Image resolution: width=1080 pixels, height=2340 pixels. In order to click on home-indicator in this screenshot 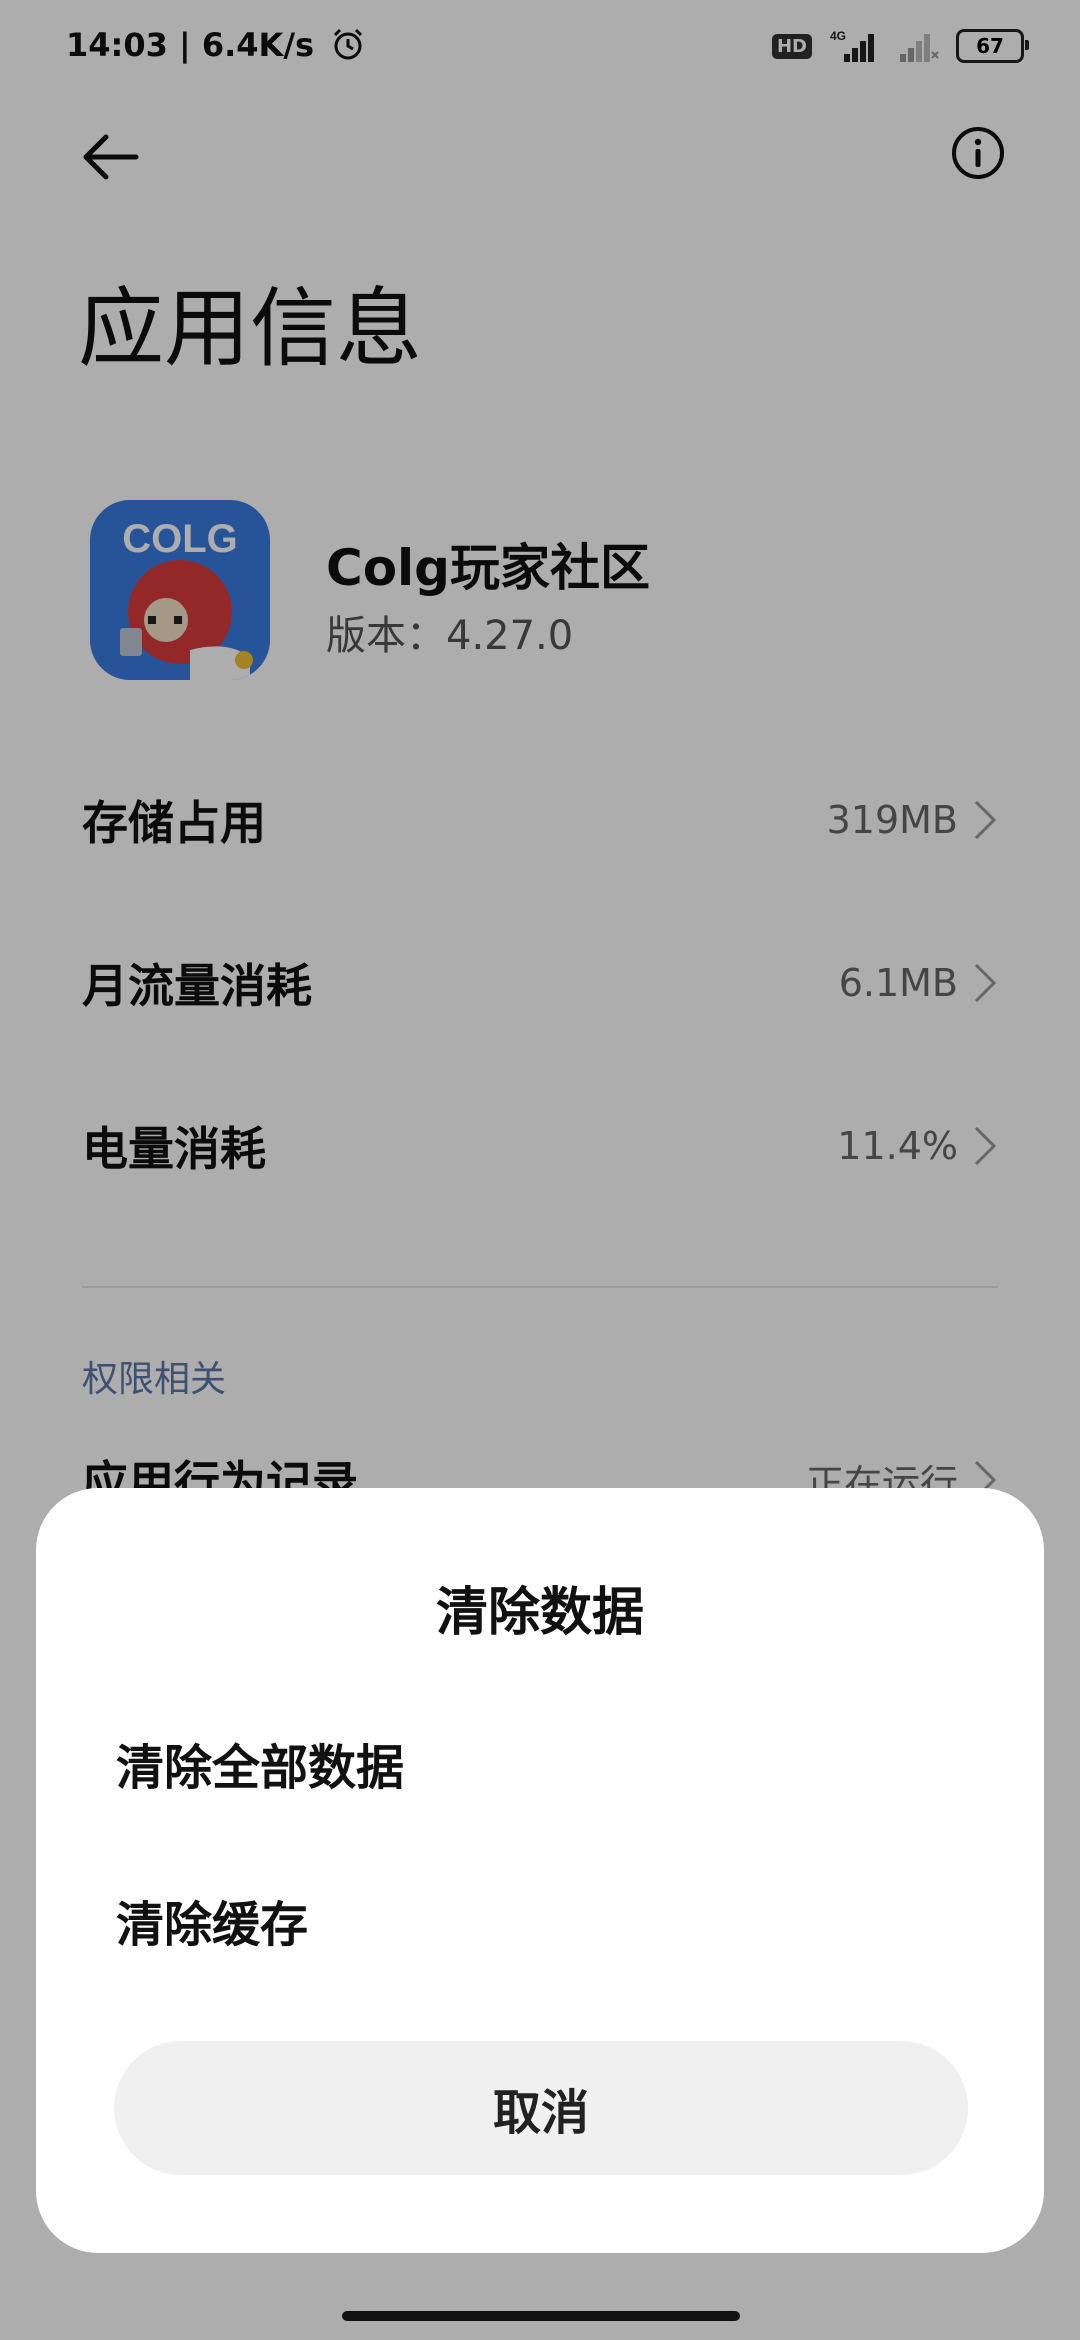, I will do `click(541, 2316)`.